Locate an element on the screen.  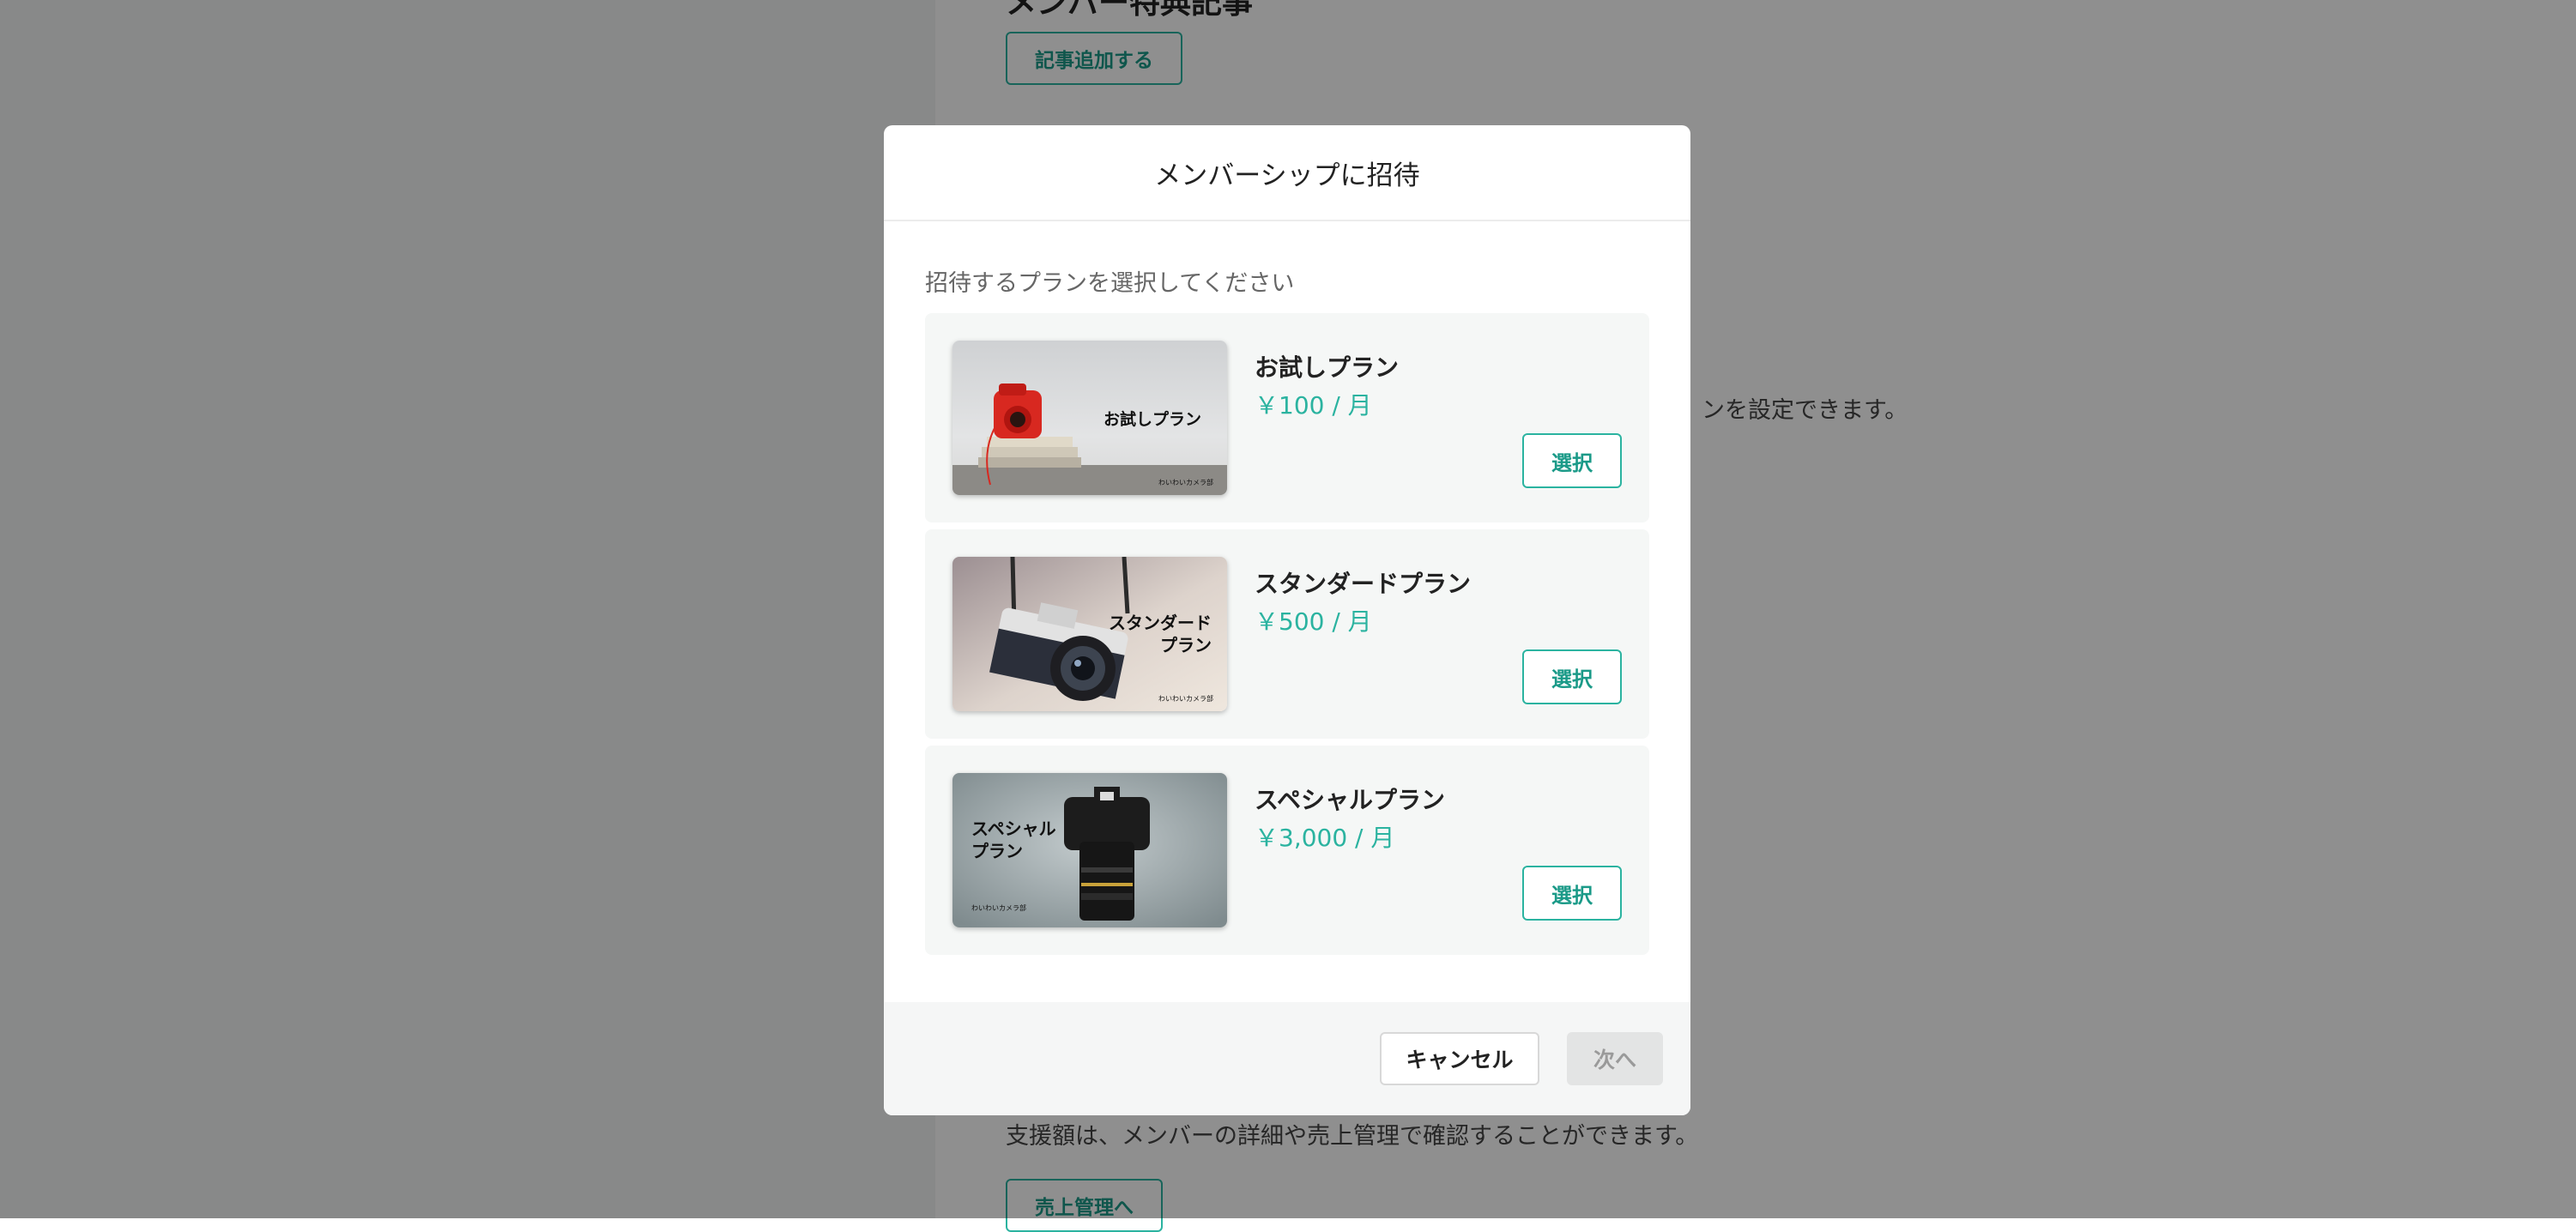
instant-camera-illustration: お試しプラン わいわいカメラ部 is located at coordinates (1089, 418).